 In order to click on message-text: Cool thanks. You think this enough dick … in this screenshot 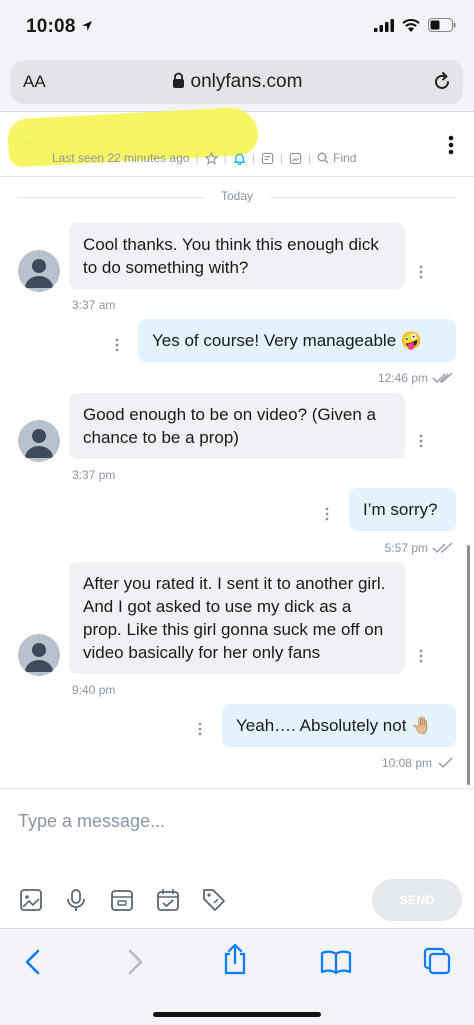, I will do `click(231, 256)`.